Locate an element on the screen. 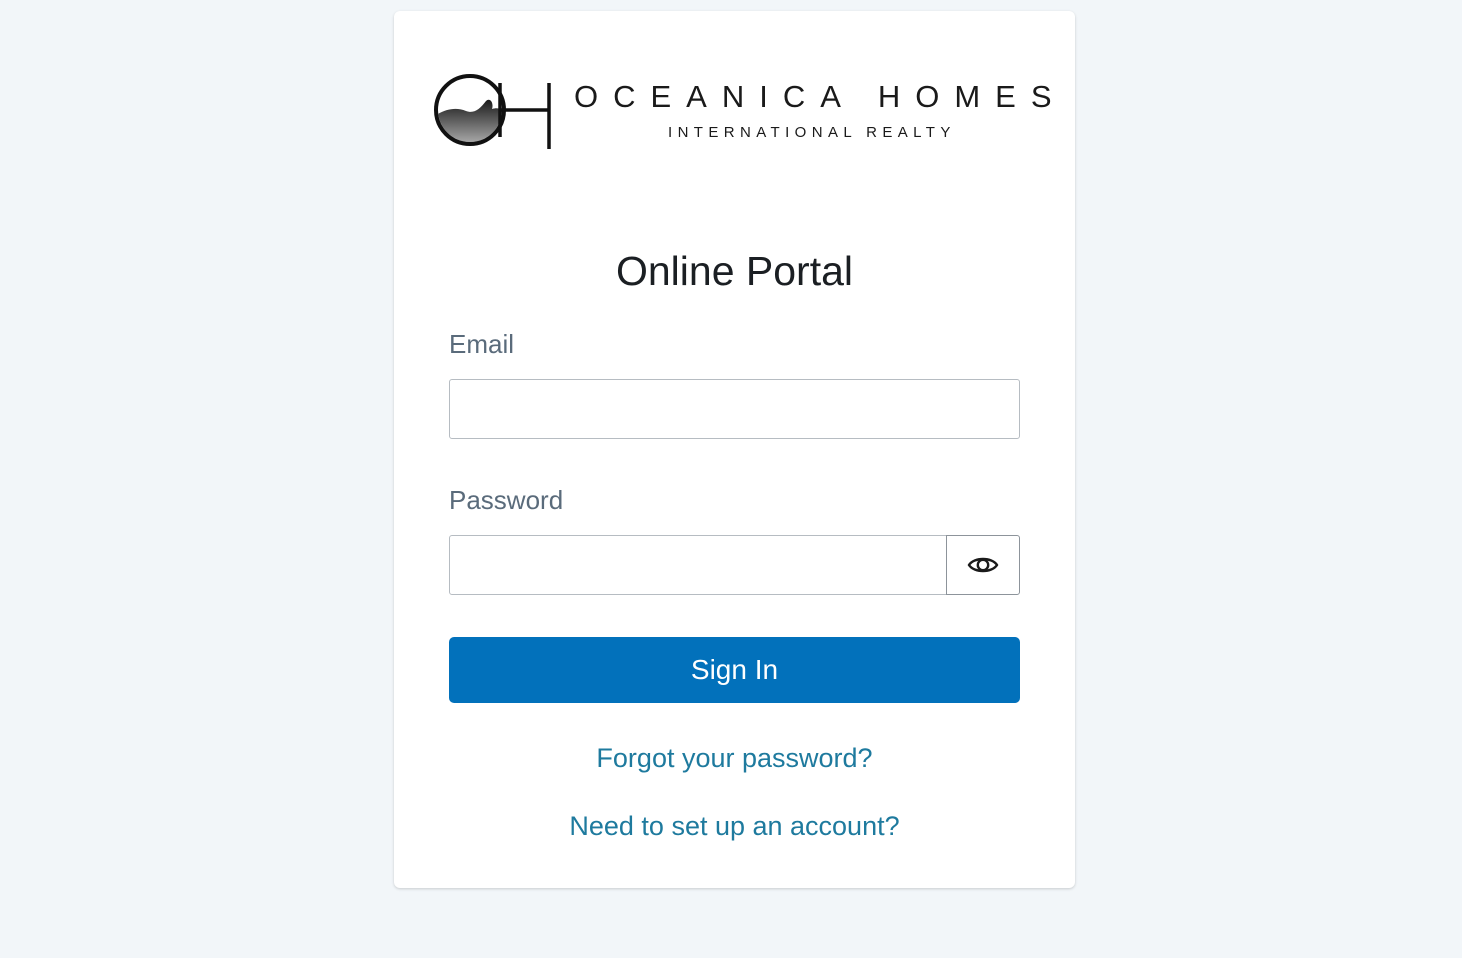  eye-icon is located at coordinates (983, 565).